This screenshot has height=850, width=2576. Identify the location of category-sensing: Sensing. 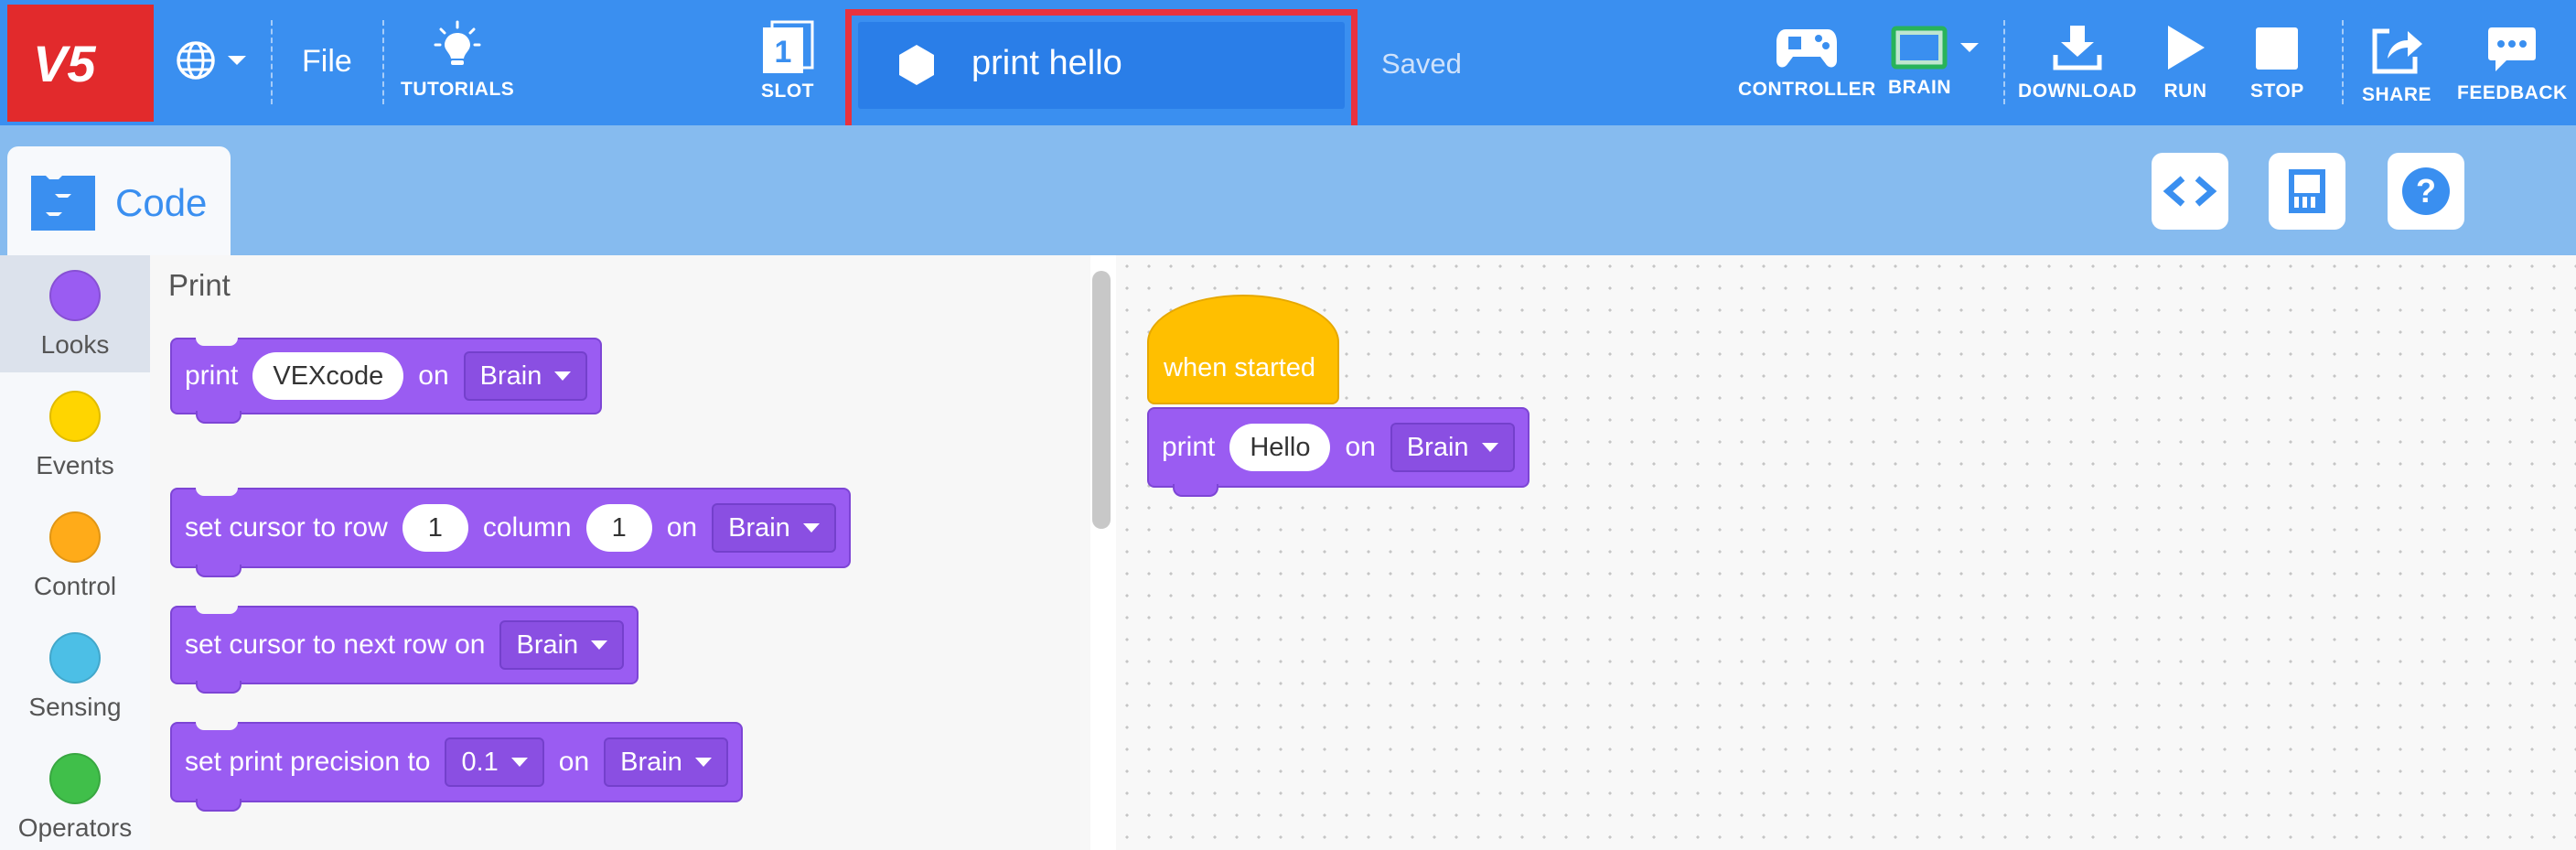
(75, 676).